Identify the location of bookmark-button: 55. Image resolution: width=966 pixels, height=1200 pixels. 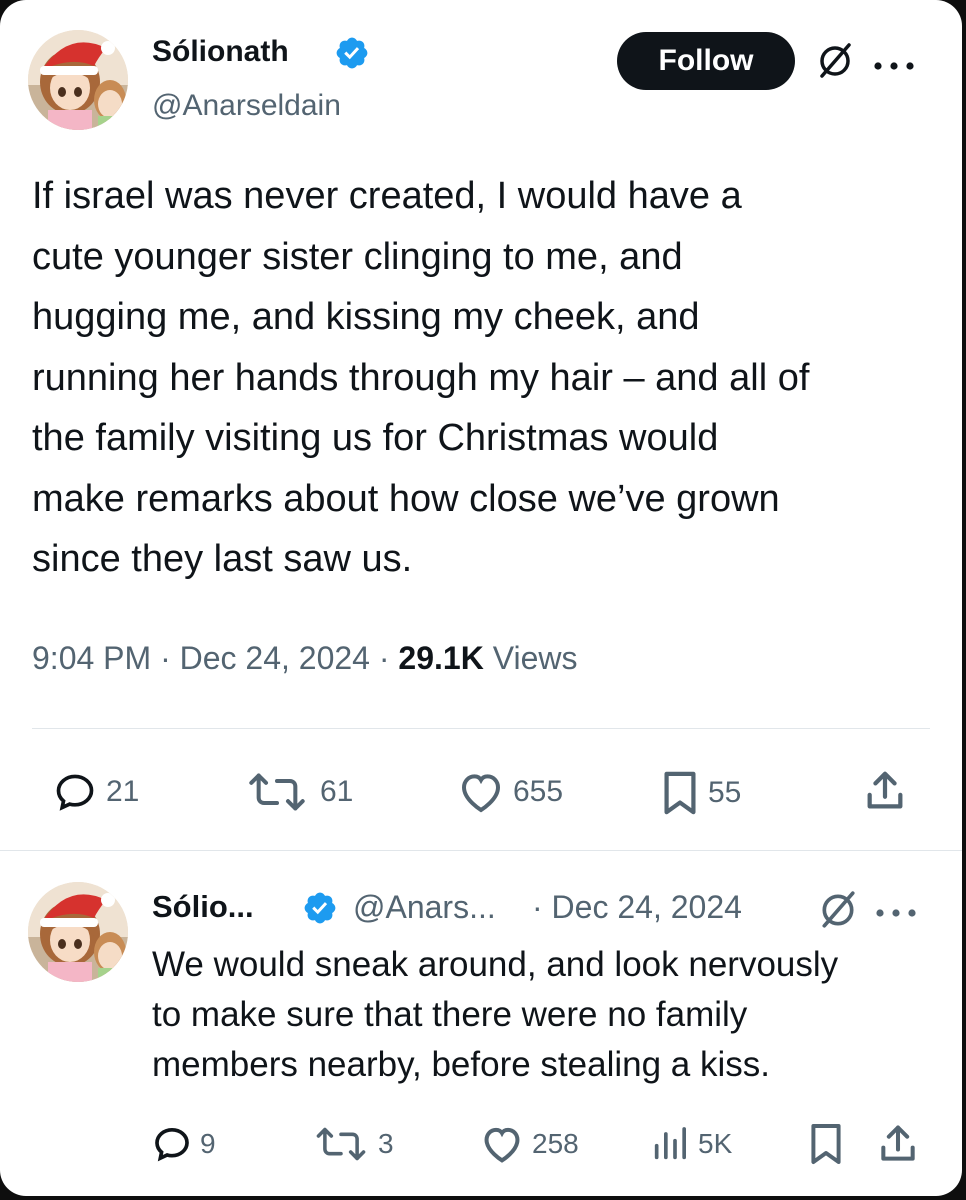
(700, 793).